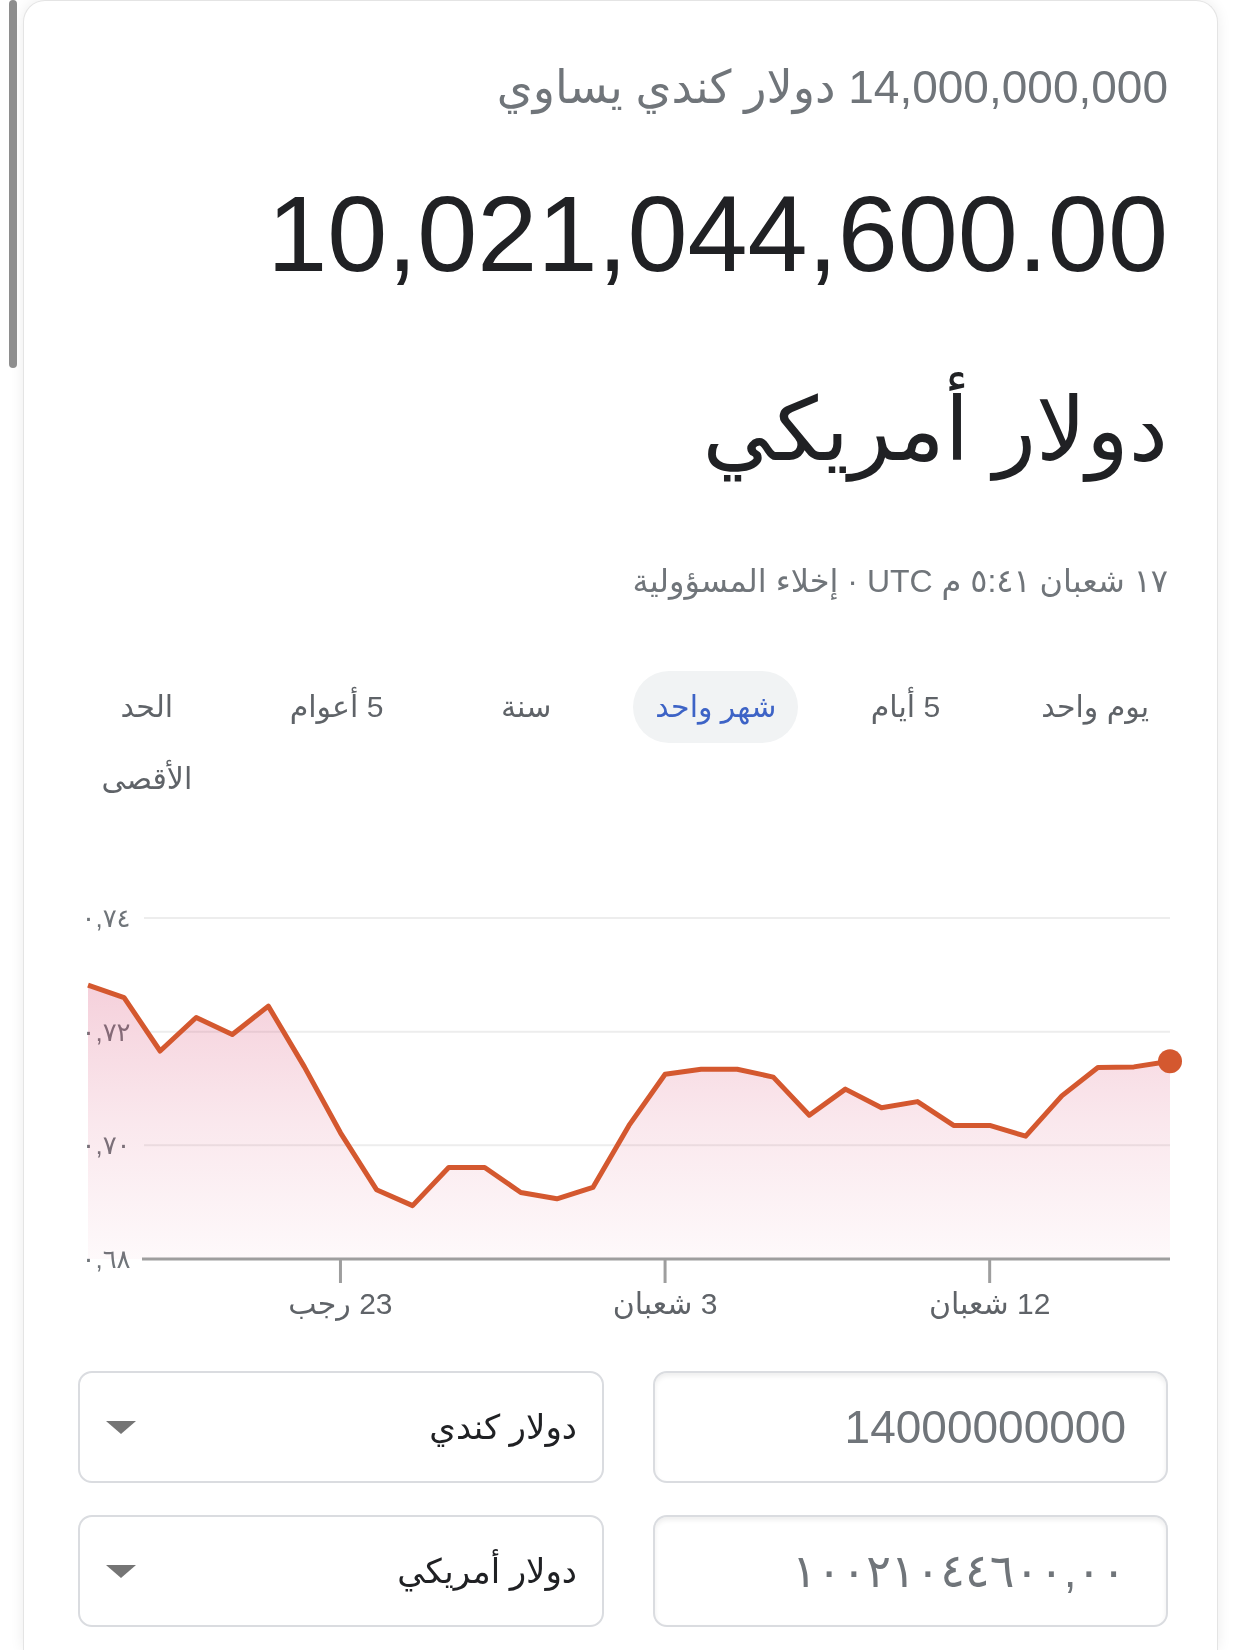 The image size is (1242, 1650). What do you see at coordinates (336, 707) in the screenshot?
I see `range-tab: 5 أعوام` at bounding box center [336, 707].